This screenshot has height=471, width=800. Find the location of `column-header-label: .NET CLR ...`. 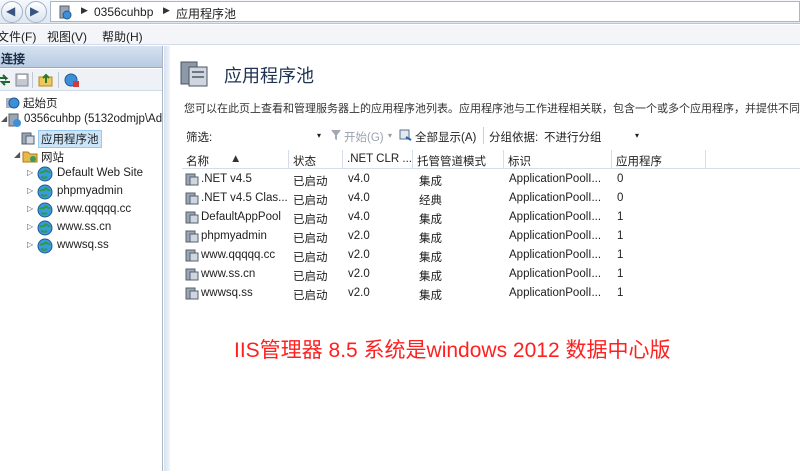

column-header-label: .NET CLR ... is located at coordinates (379, 159).